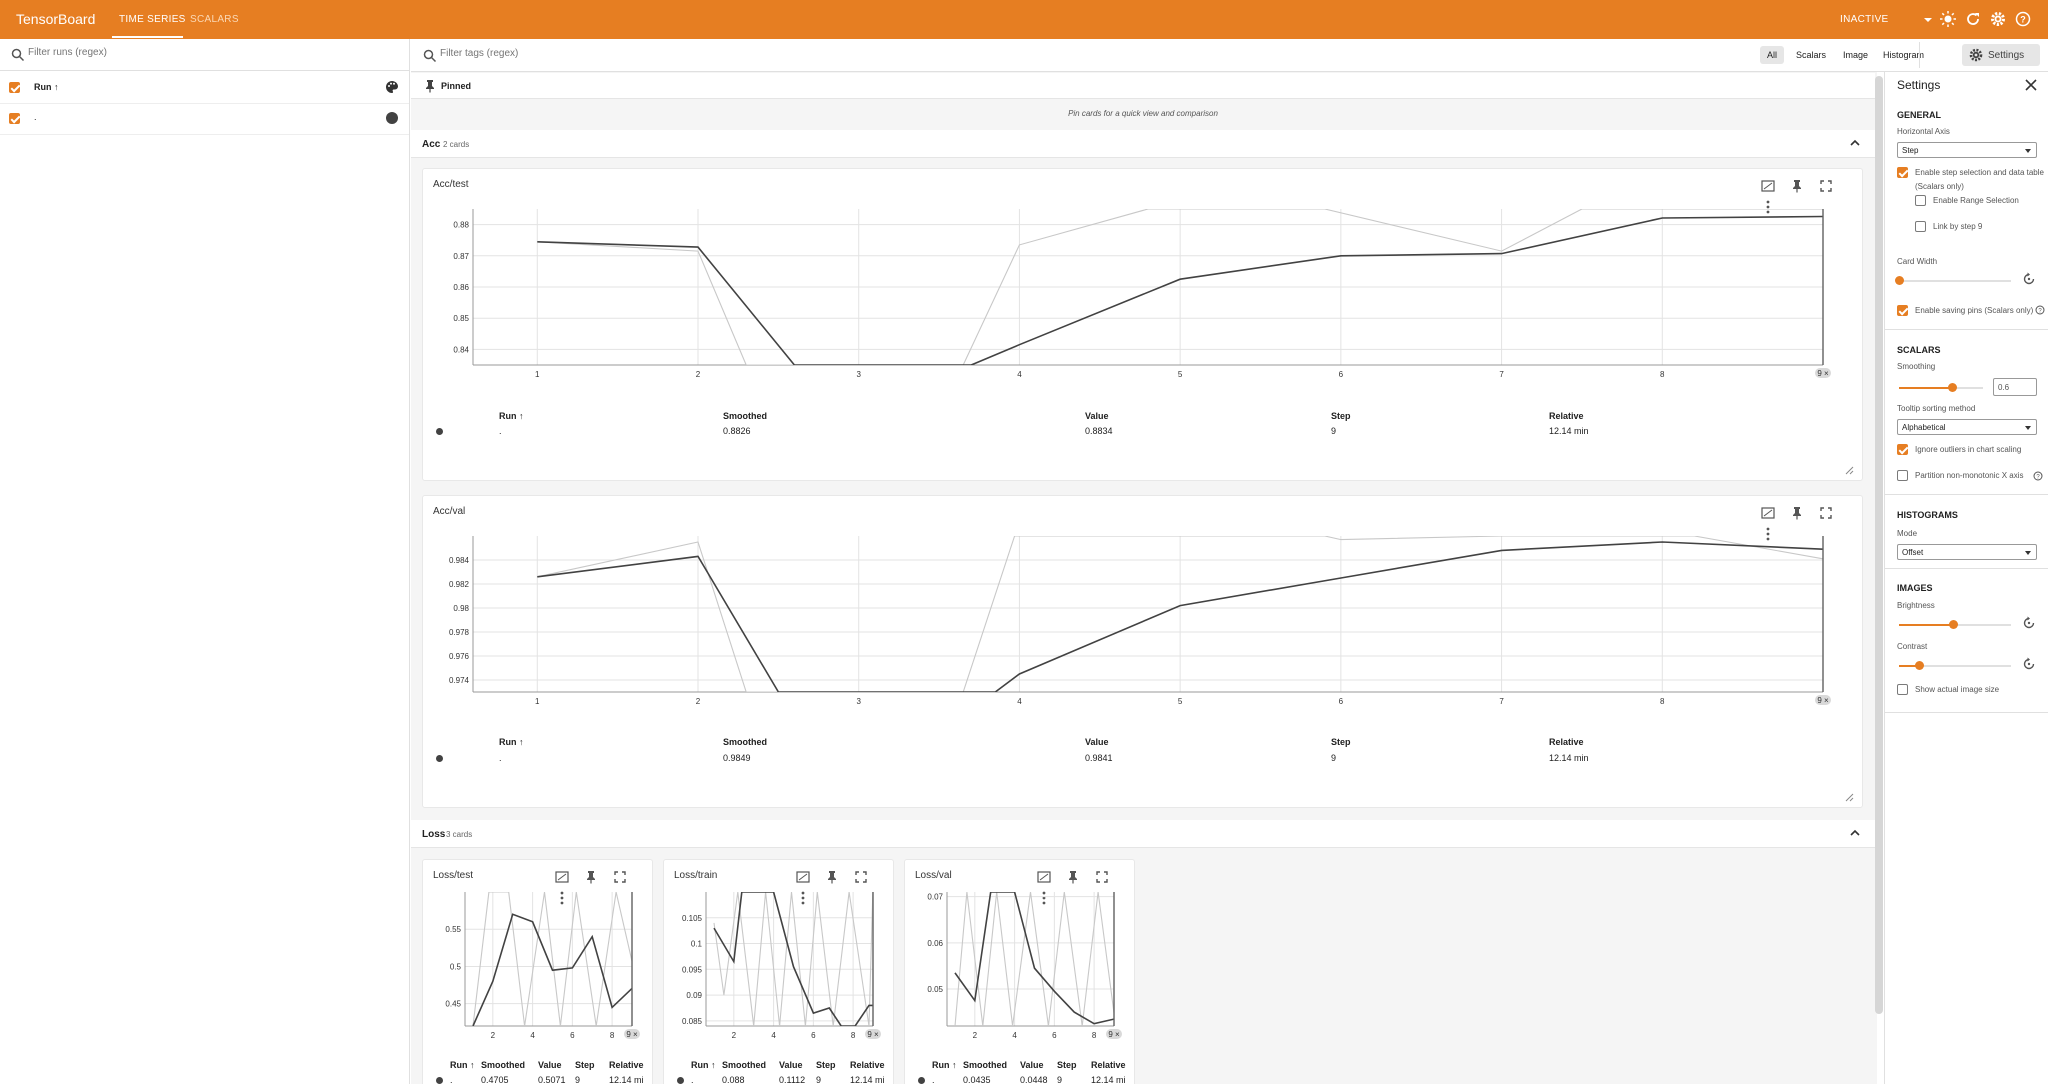 Image resolution: width=2048 pixels, height=1084 pixels. Describe the element at coordinates (538, 970) in the screenshot. I see `chart-loss-test: 246890.550.50.459 ×` at that location.